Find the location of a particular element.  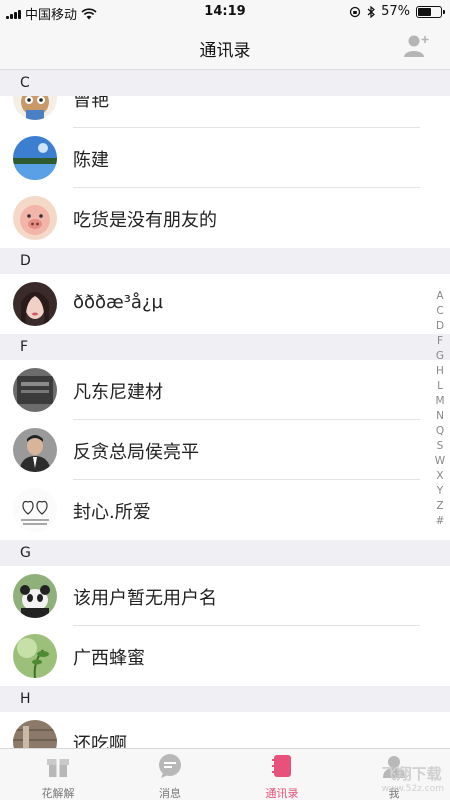

contact-name: 吃货是没有朋友的 is located at coordinates (145, 220).